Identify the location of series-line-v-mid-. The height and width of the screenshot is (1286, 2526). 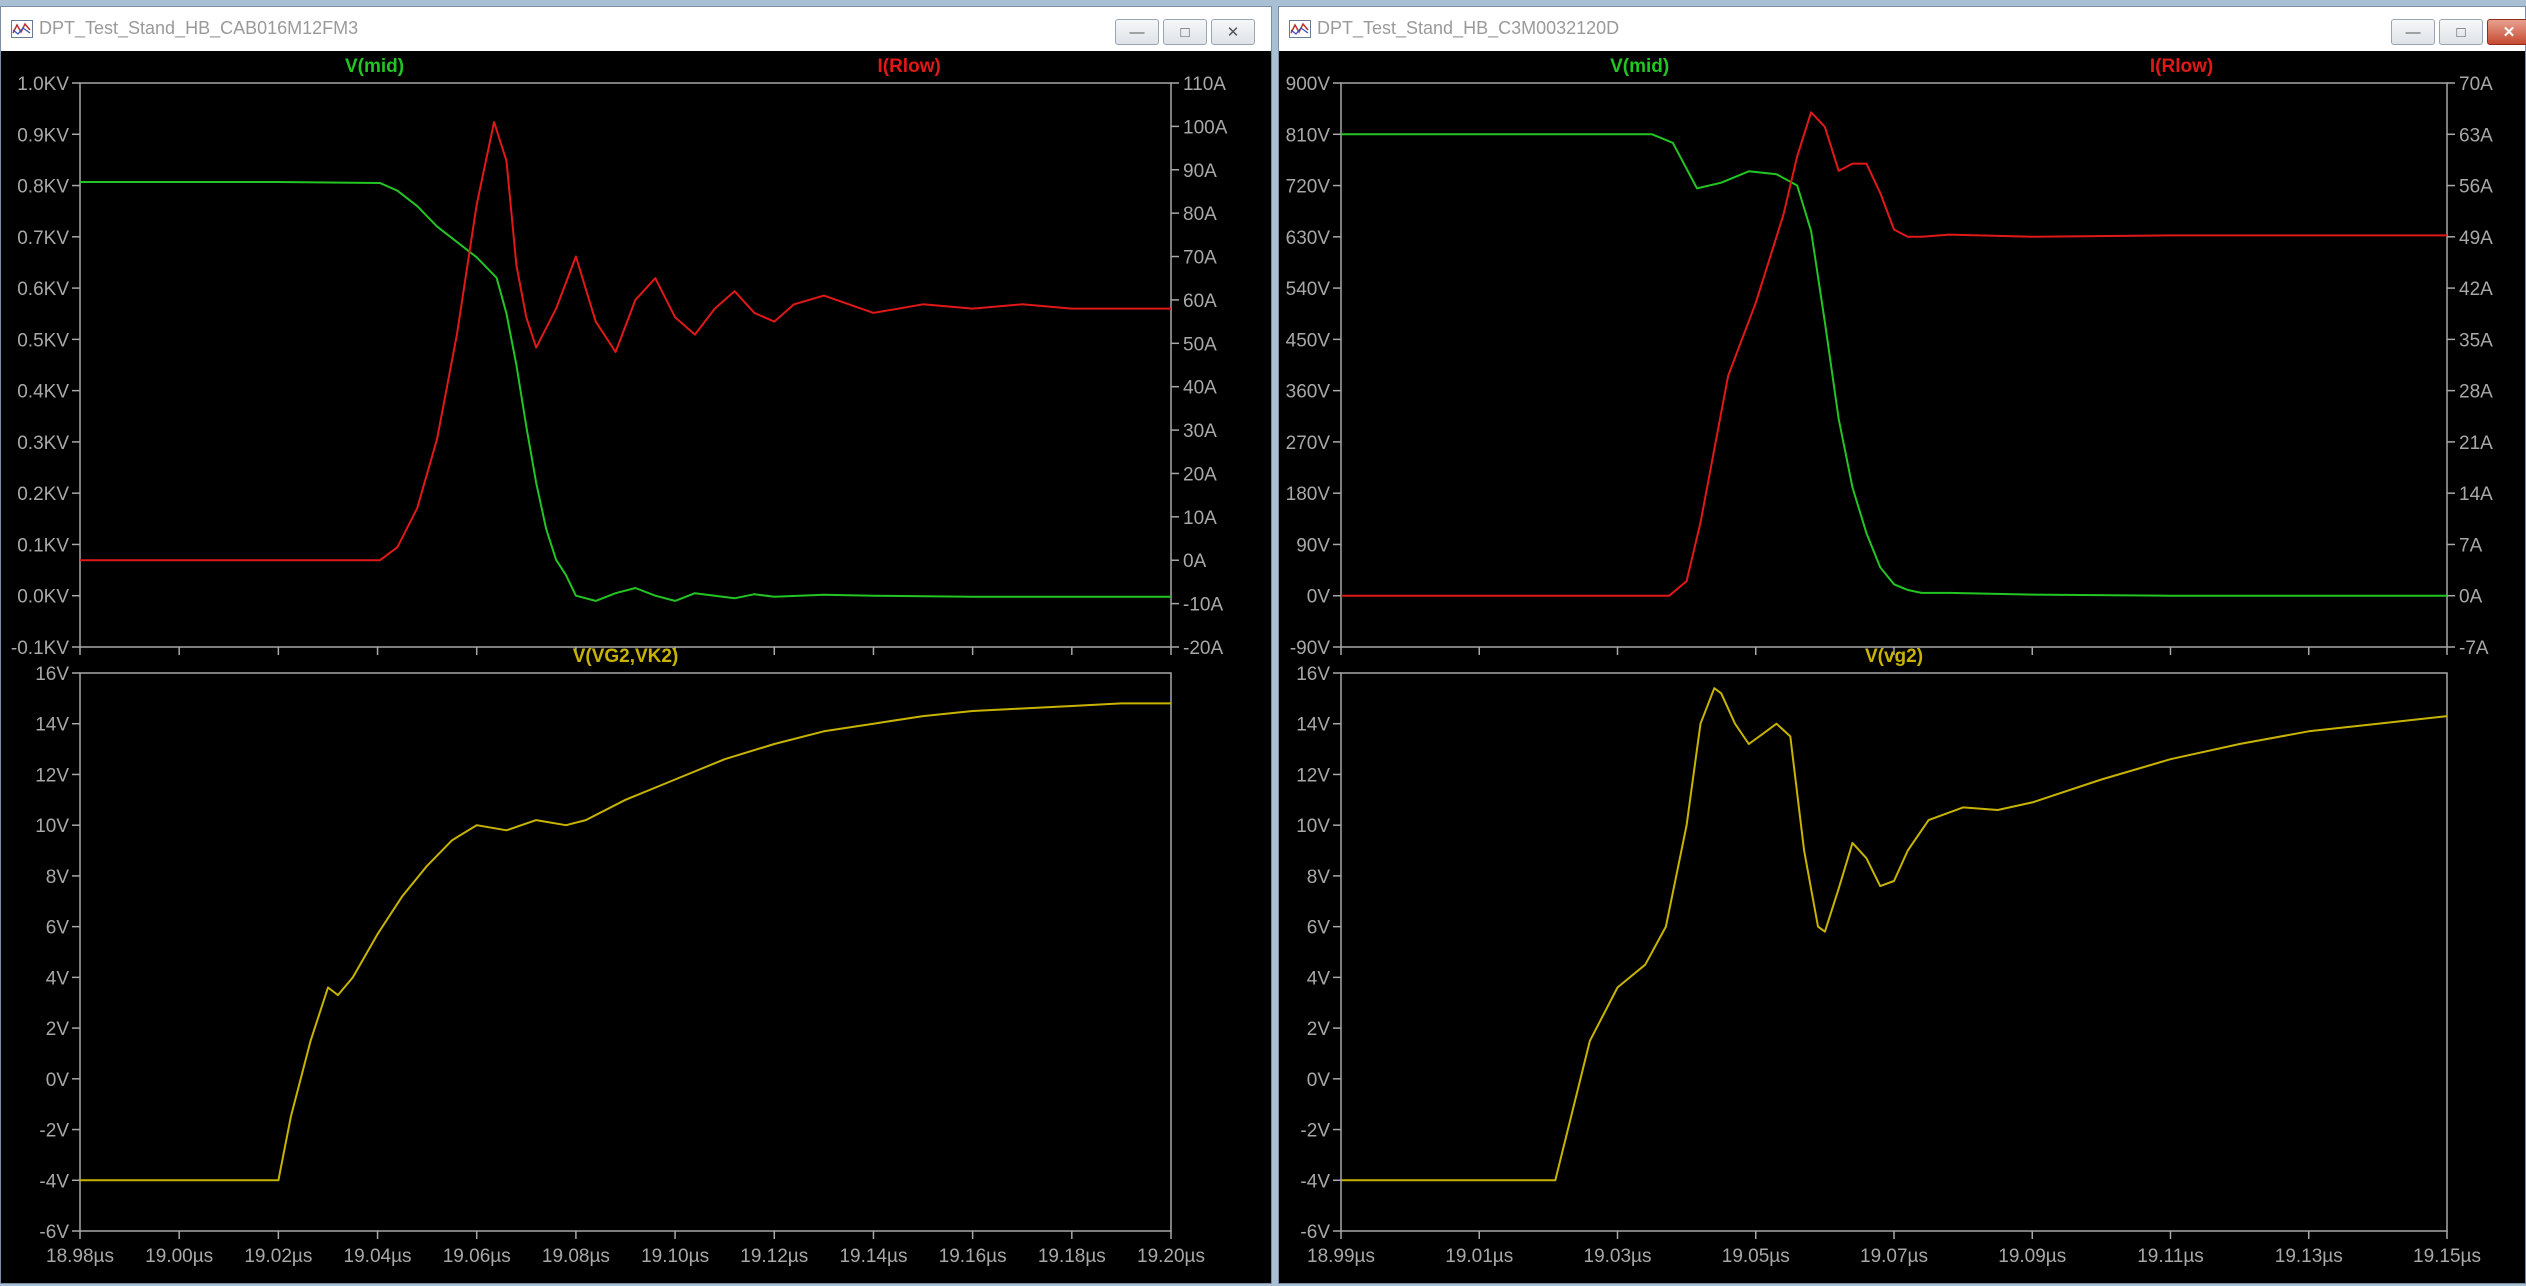
(625, 391).